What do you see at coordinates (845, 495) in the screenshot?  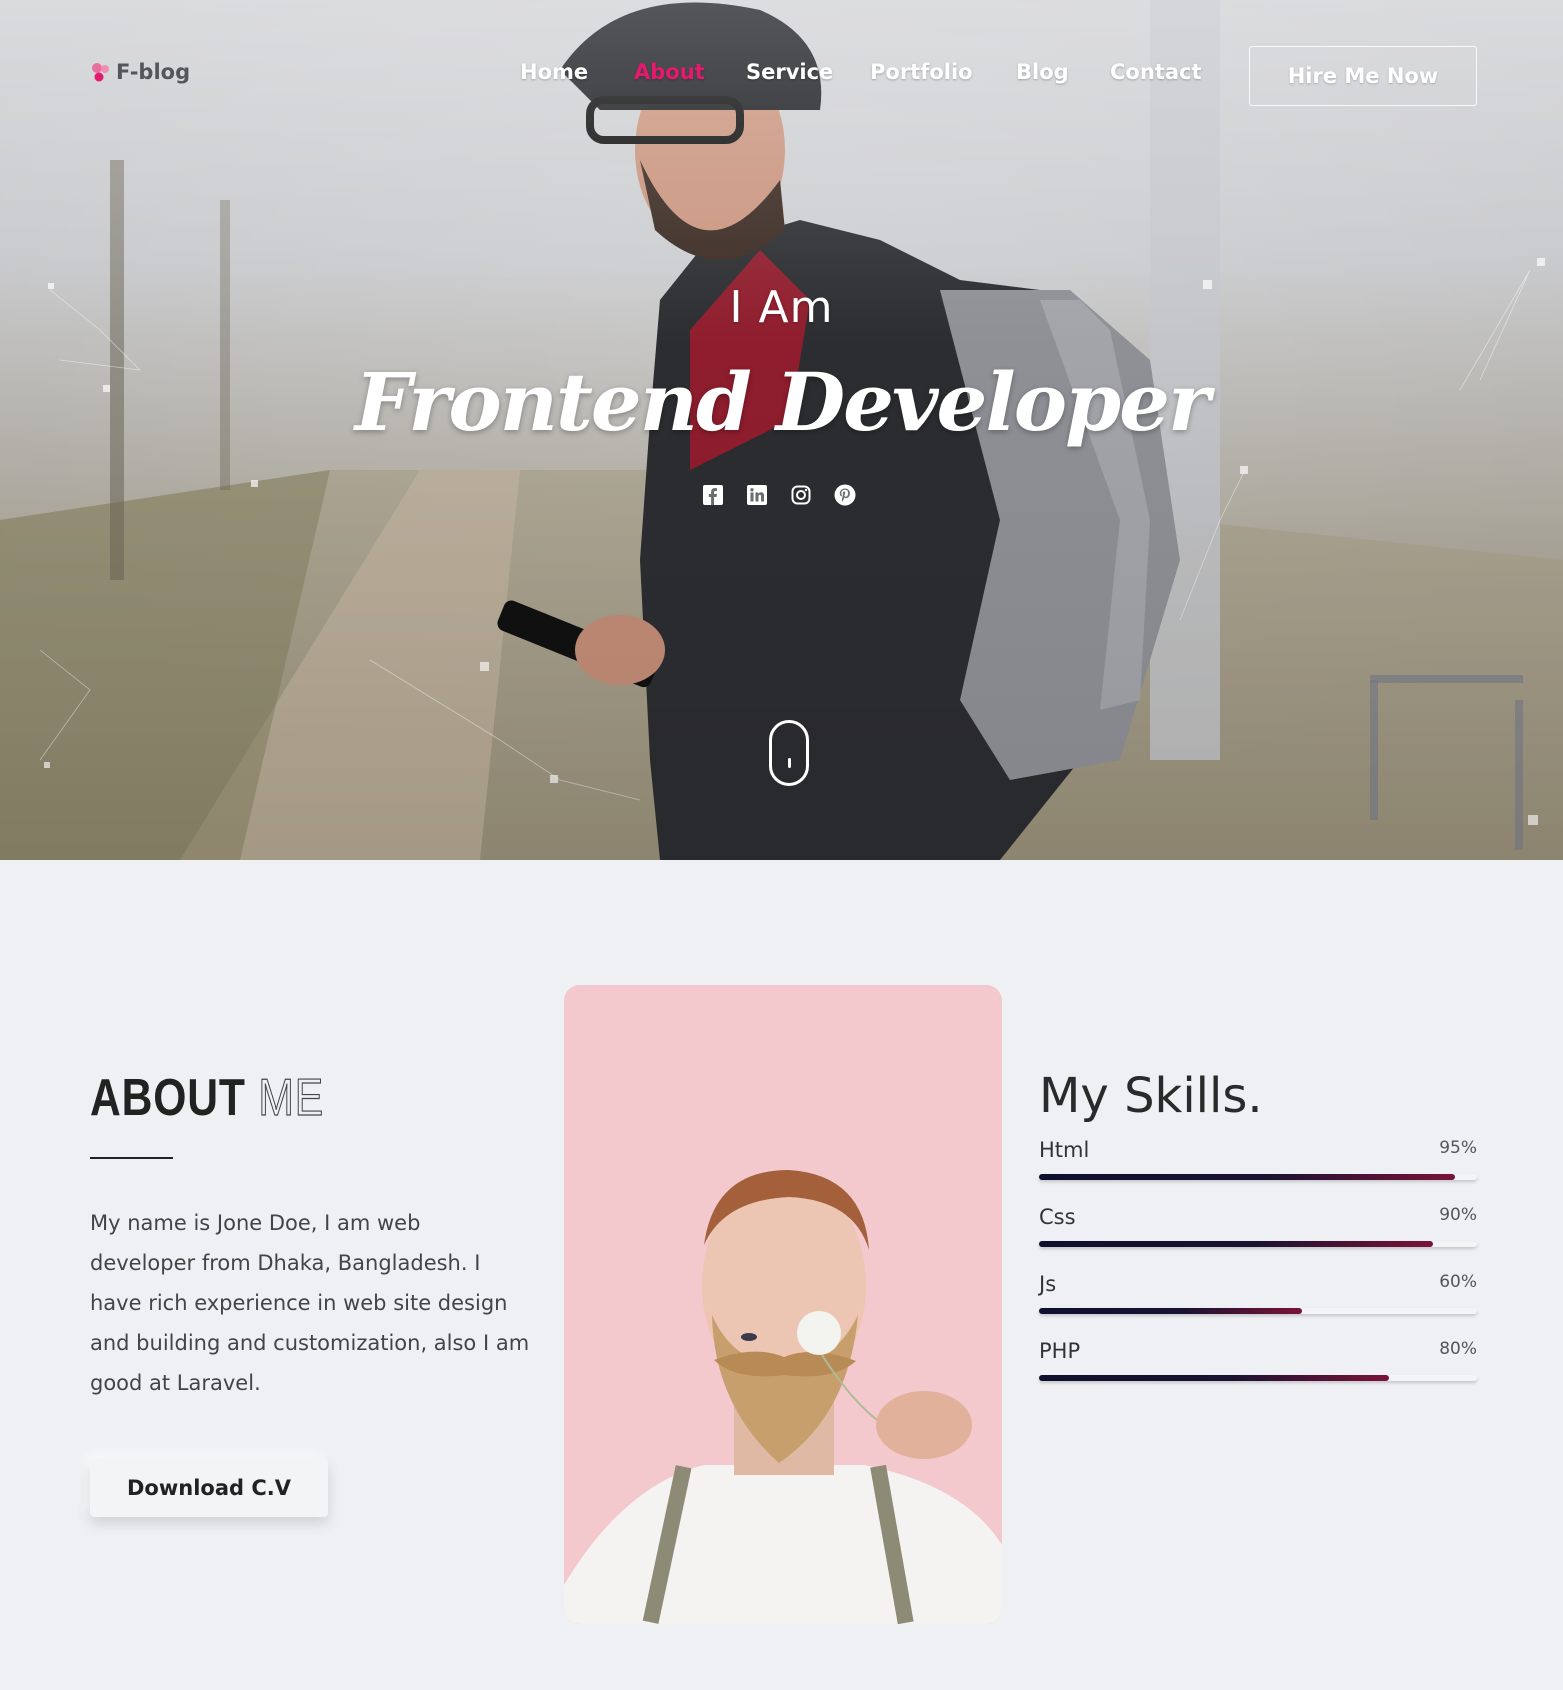 I see `pinterest-icon` at bounding box center [845, 495].